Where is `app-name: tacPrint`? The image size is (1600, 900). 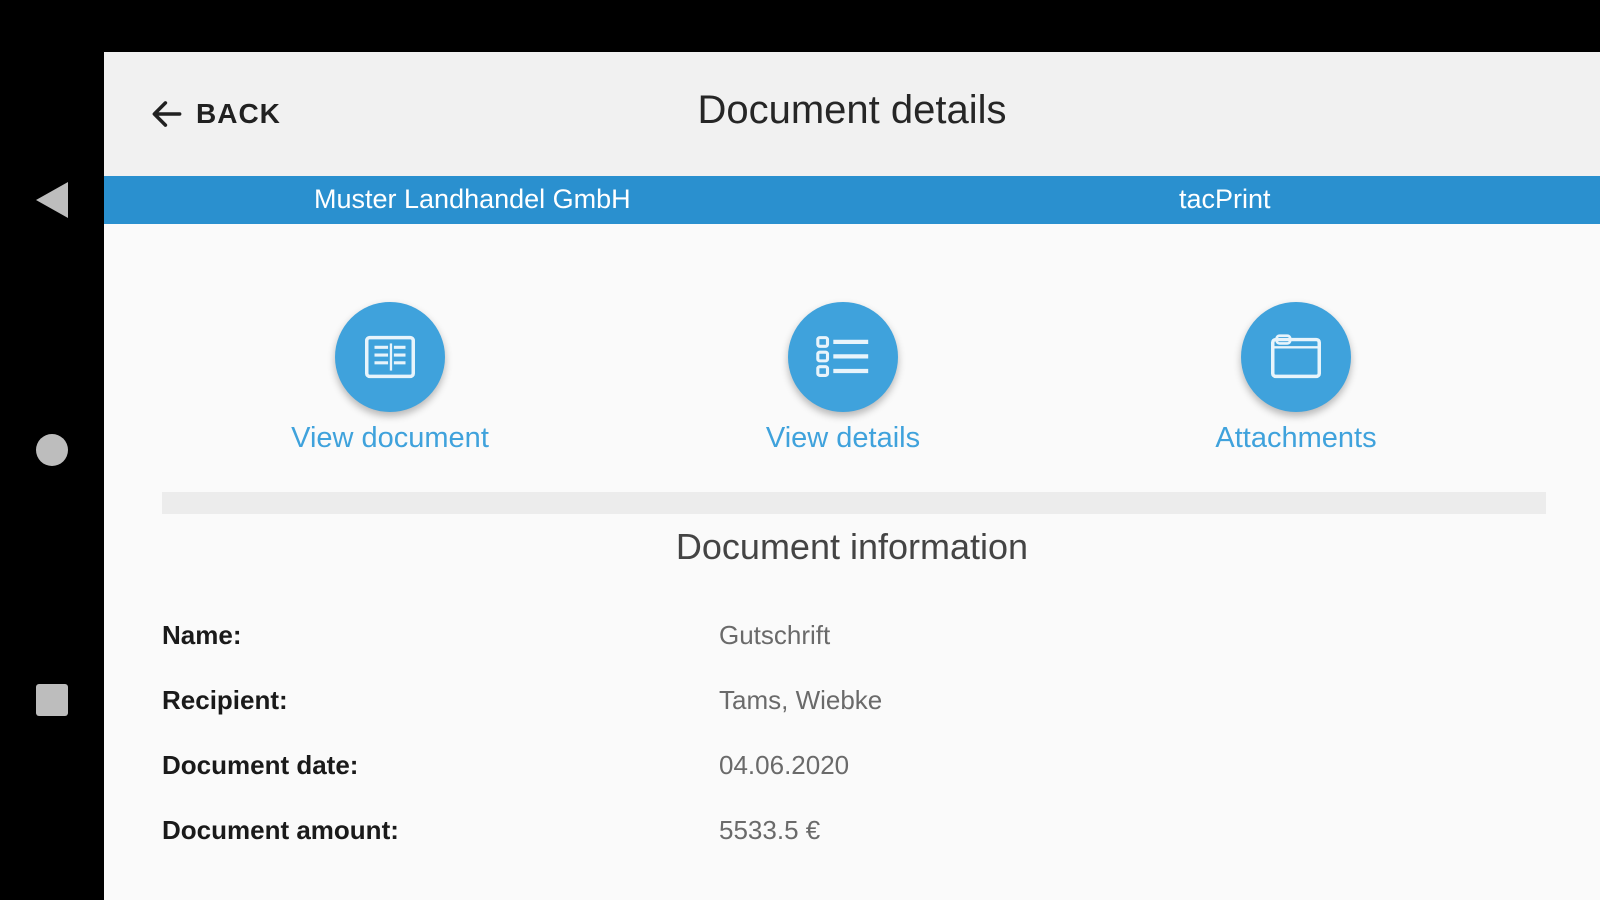 app-name: tacPrint is located at coordinates (1225, 199).